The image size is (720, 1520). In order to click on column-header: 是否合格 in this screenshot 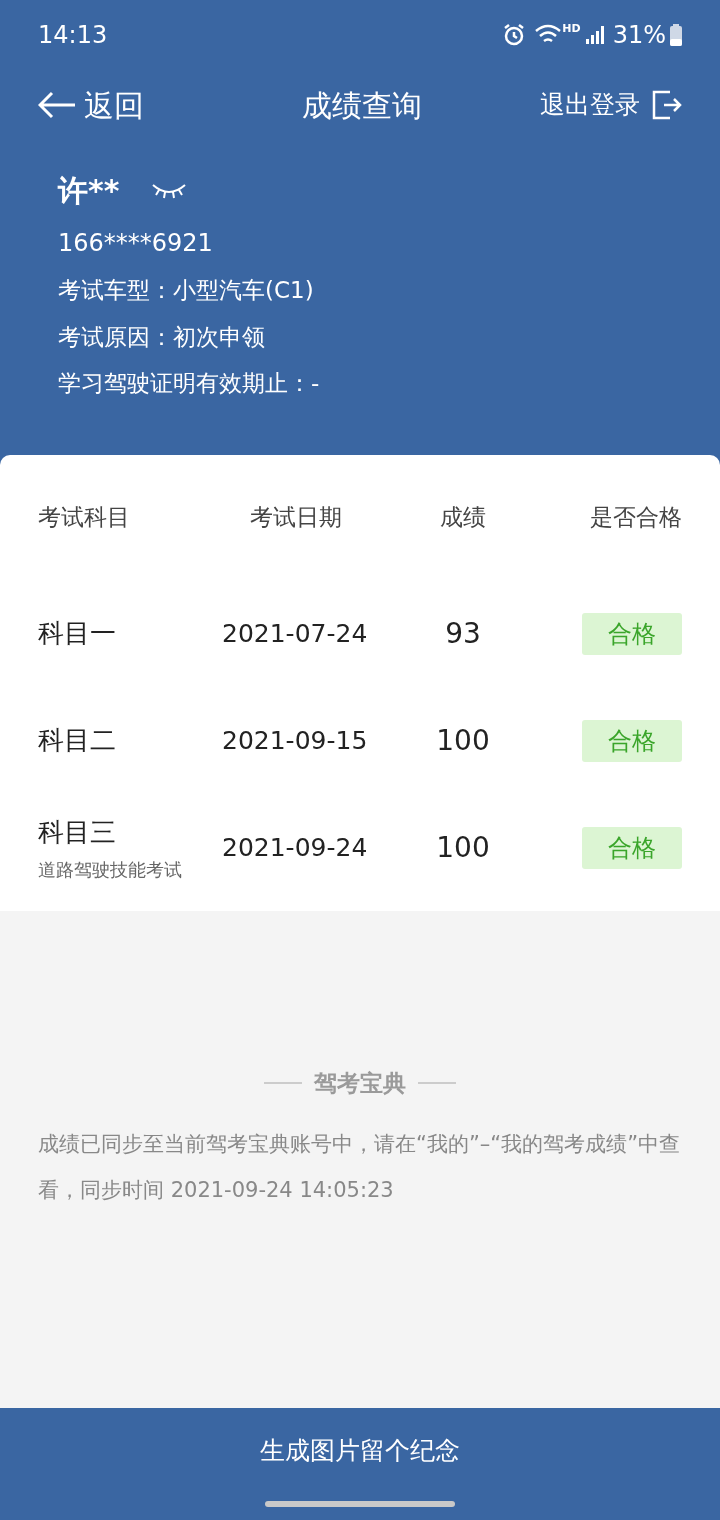, I will do `click(635, 518)`.